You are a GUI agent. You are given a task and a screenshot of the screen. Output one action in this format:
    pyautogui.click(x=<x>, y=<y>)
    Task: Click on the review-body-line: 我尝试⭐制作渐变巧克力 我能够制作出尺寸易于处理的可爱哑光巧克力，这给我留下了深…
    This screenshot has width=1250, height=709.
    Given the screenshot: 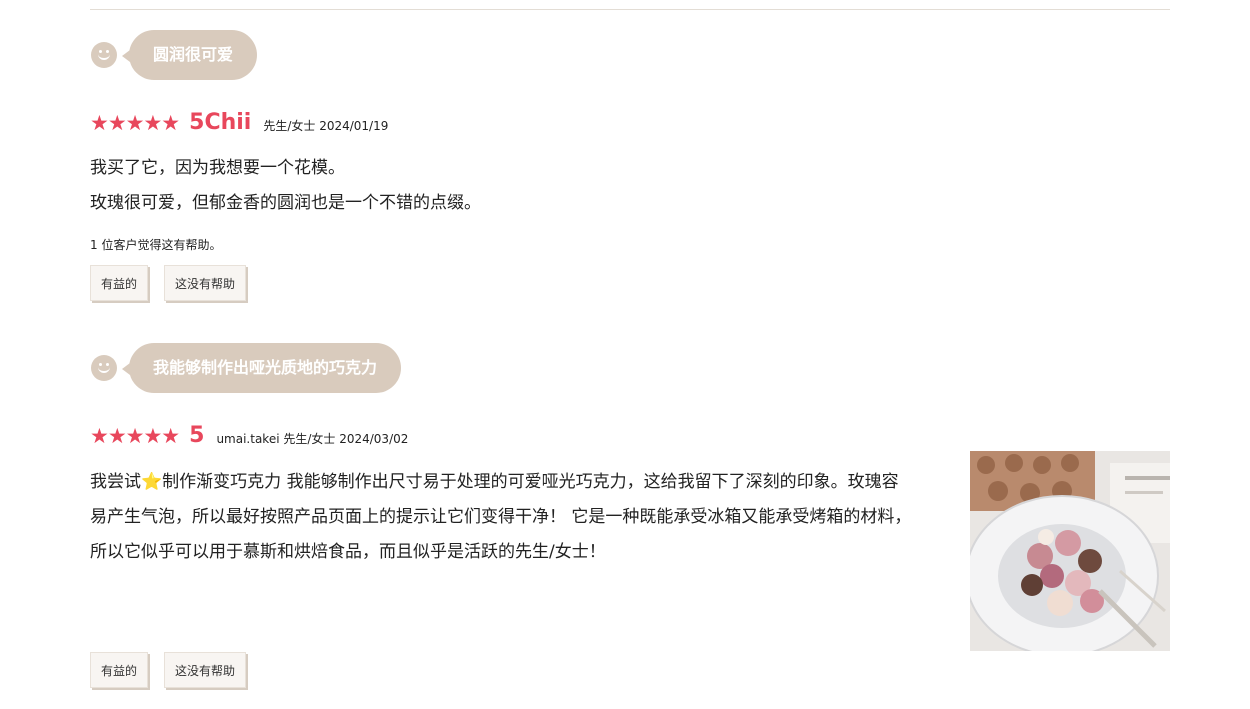 What is the action you would take?
    pyautogui.click(x=494, y=482)
    